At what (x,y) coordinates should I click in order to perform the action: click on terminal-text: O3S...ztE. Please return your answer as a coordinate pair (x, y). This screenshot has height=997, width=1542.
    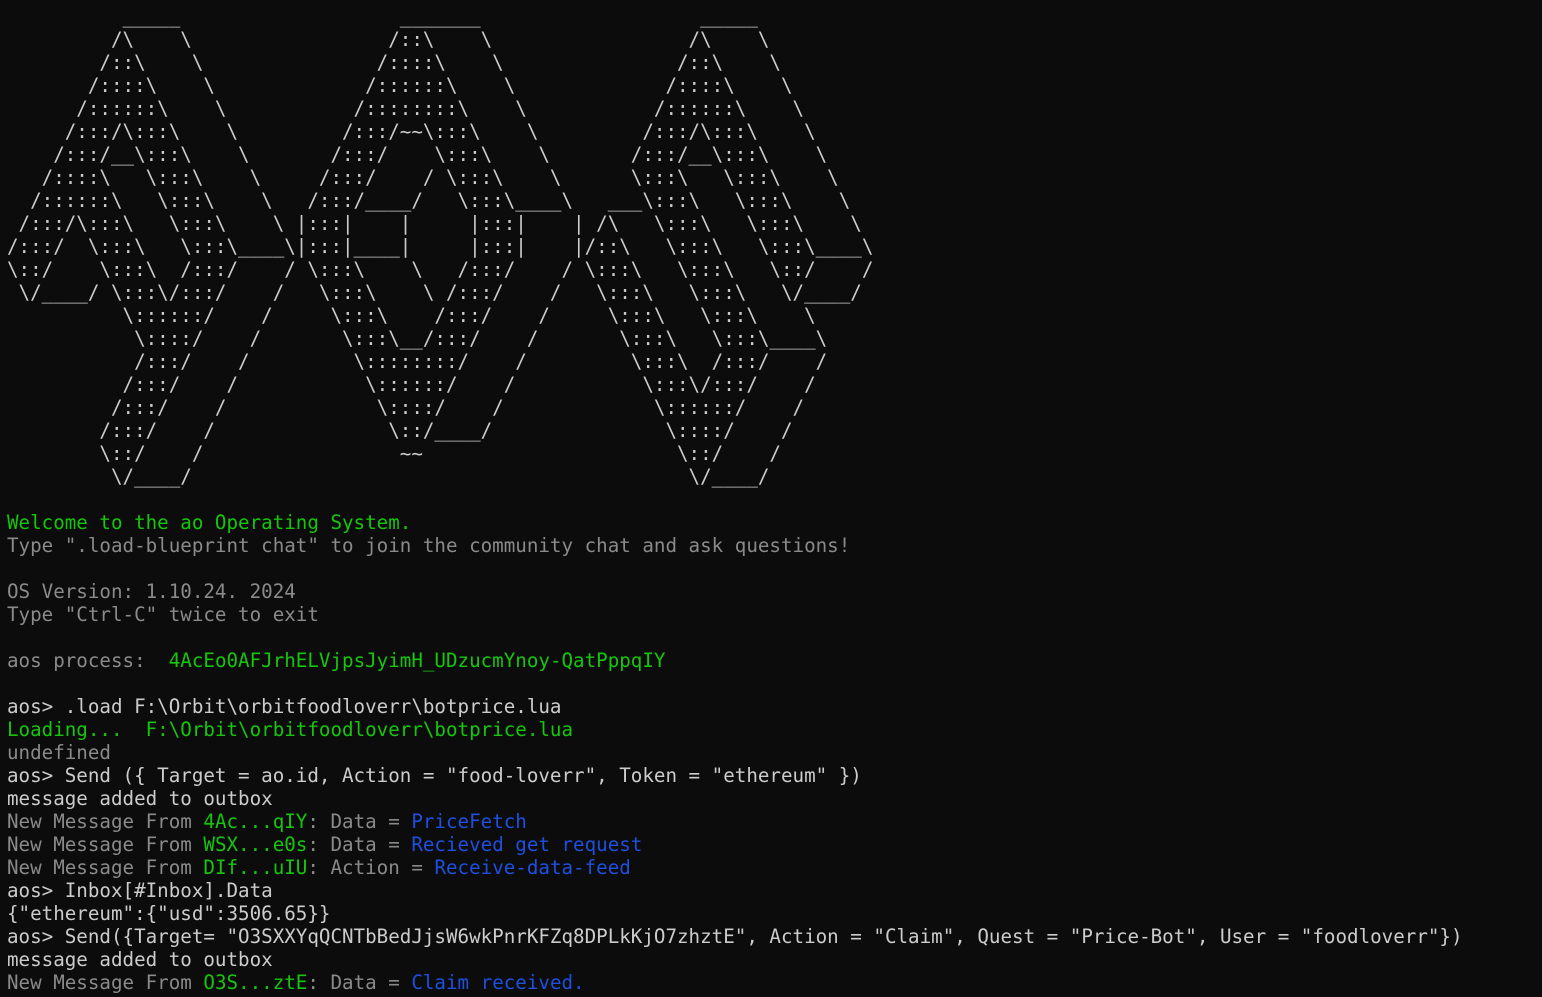
    Looking at the image, I should click on (255, 982).